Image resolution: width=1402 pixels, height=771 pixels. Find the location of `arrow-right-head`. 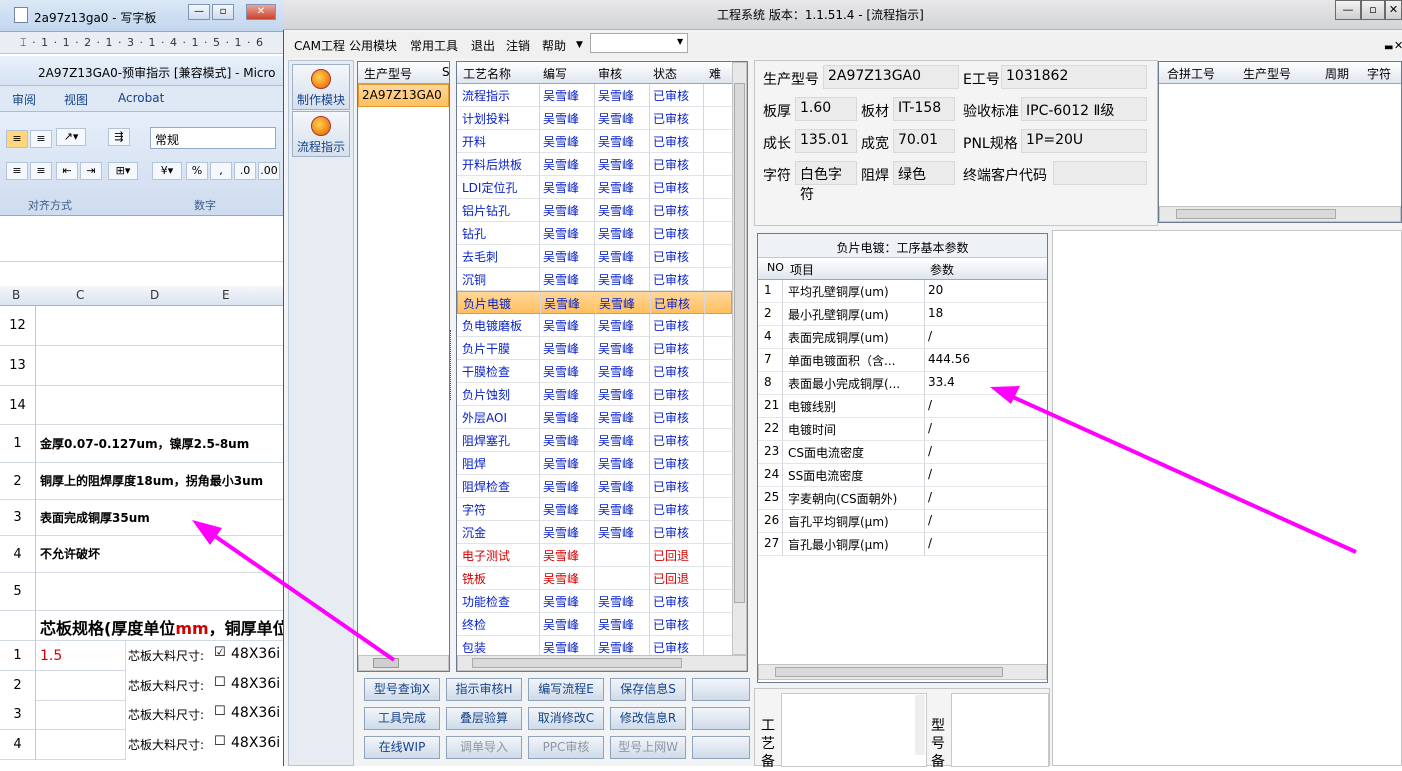

arrow-right-head is located at coordinates (1005, 395).